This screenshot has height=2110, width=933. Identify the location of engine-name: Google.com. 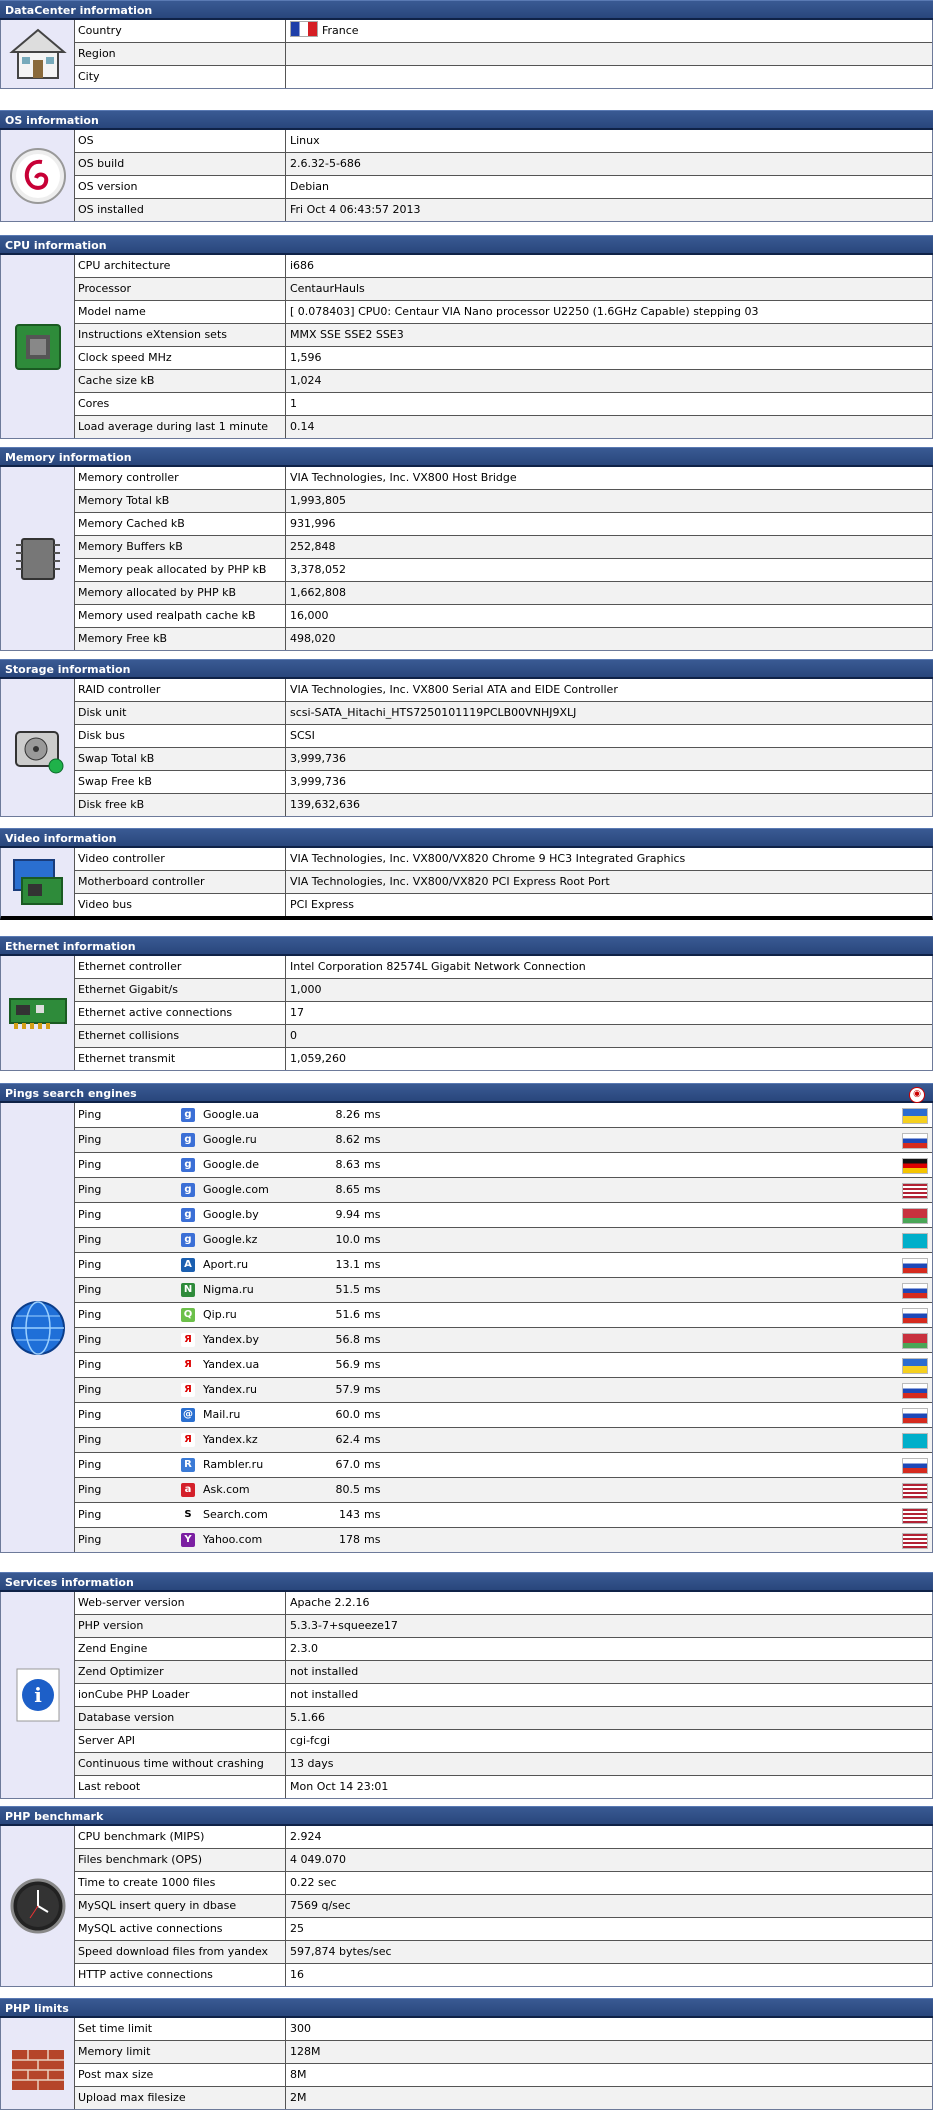
(236, 1190).